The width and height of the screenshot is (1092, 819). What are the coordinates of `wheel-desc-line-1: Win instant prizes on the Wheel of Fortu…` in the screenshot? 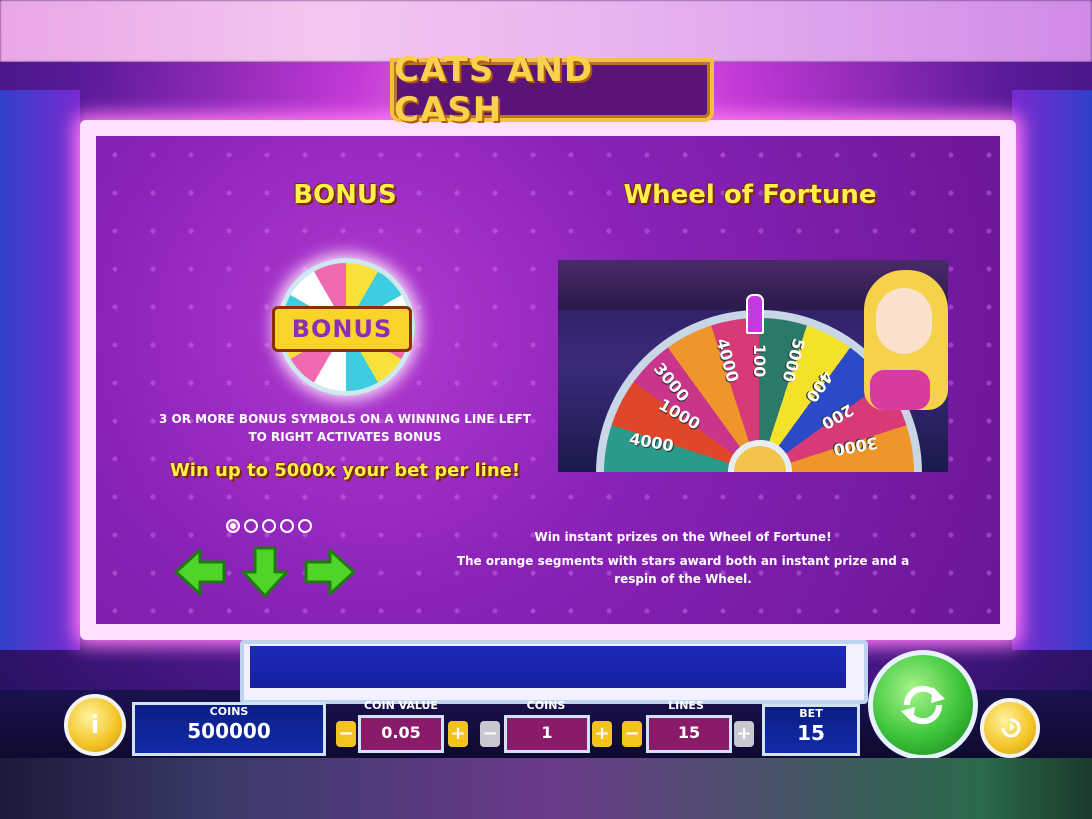 It's located at (683, 537).